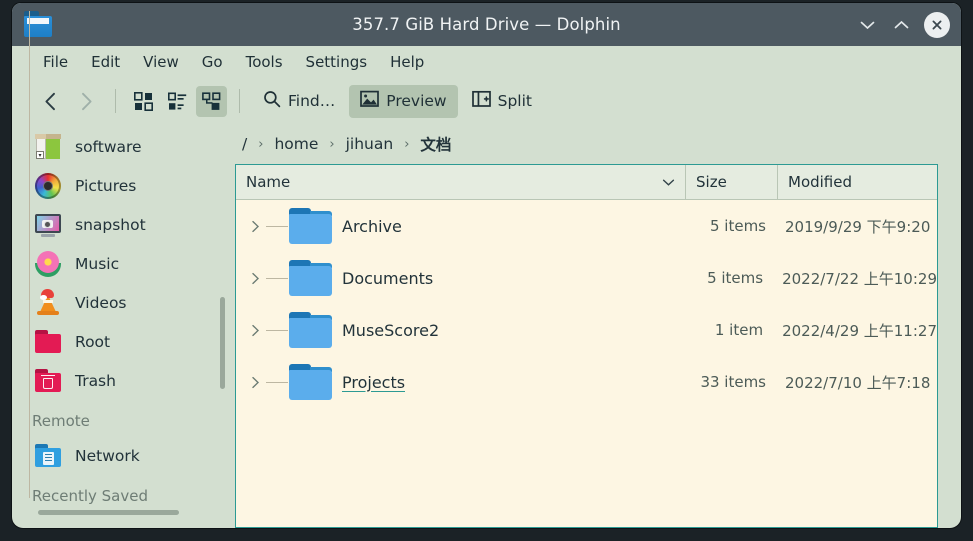 This screenshot has height=541, width=973. What do you see at coordinates (296, 144) in the screenshot?
I see `breadcrumb-home: home` at bounding box center [296, 144].